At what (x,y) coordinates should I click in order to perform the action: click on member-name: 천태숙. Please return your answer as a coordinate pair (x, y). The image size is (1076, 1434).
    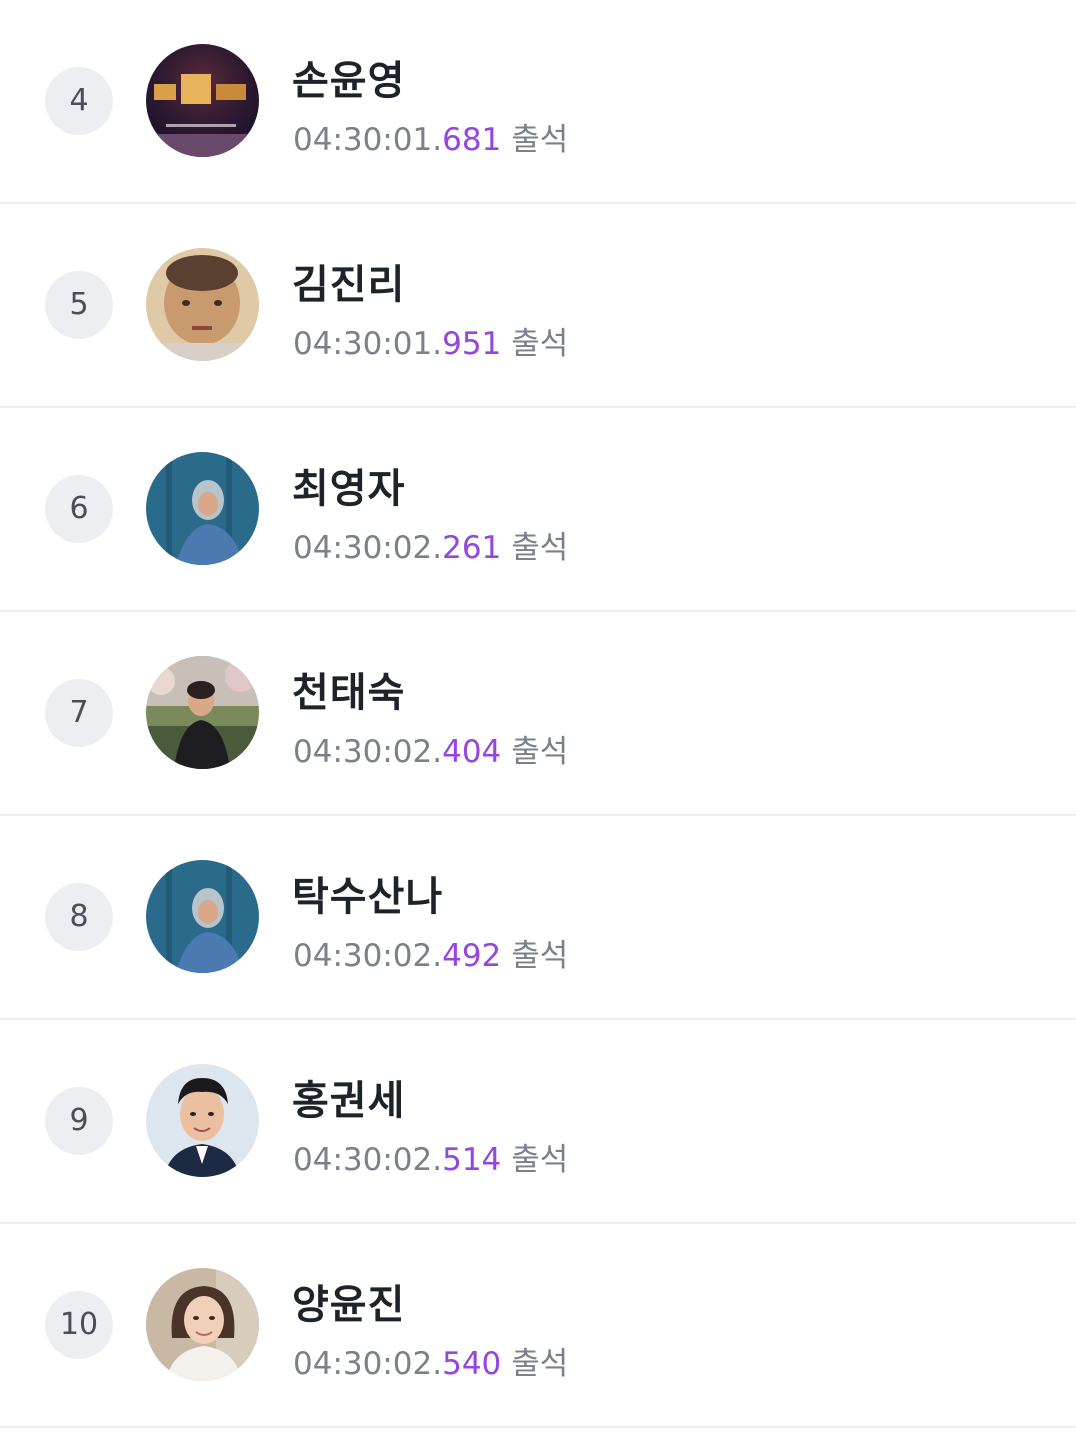
    Looking at the image, I should click on (349, 693).